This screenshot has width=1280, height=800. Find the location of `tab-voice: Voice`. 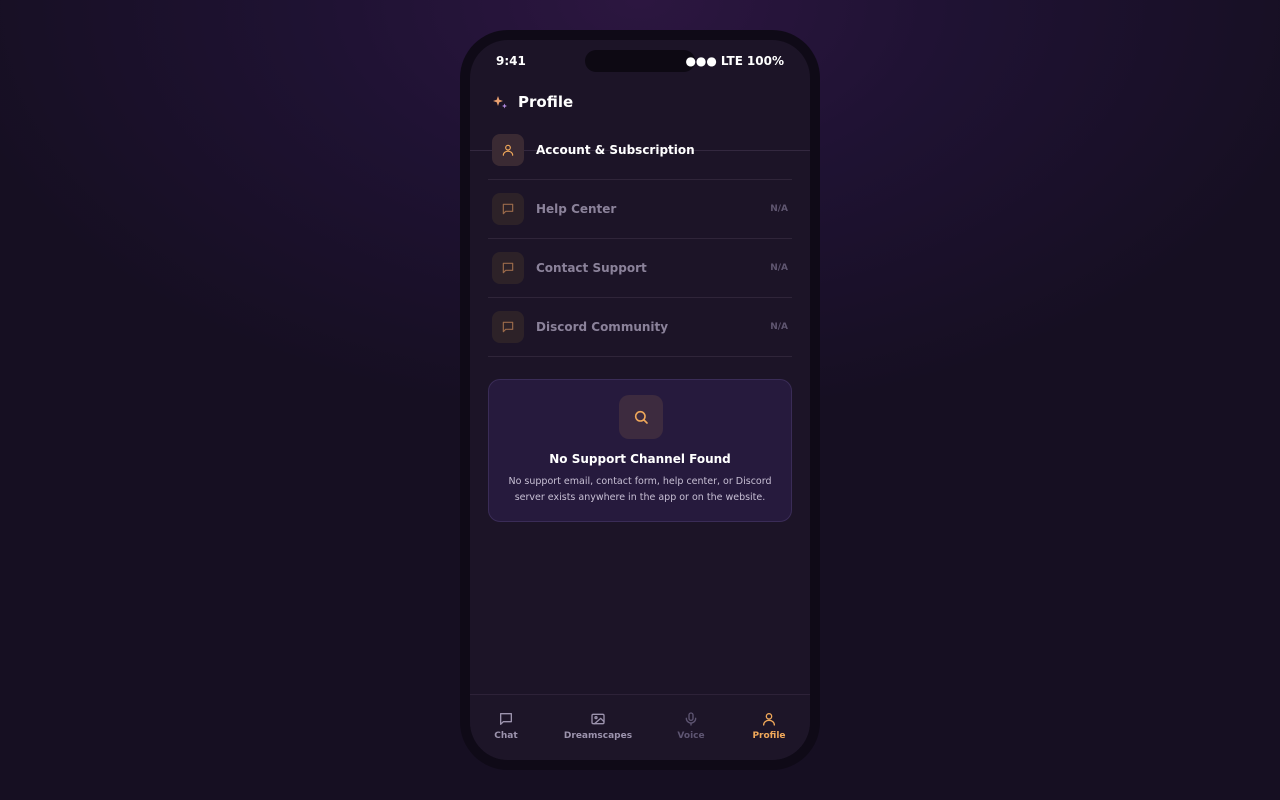

tab-voice: Voice is located at coordinates (691, 726).